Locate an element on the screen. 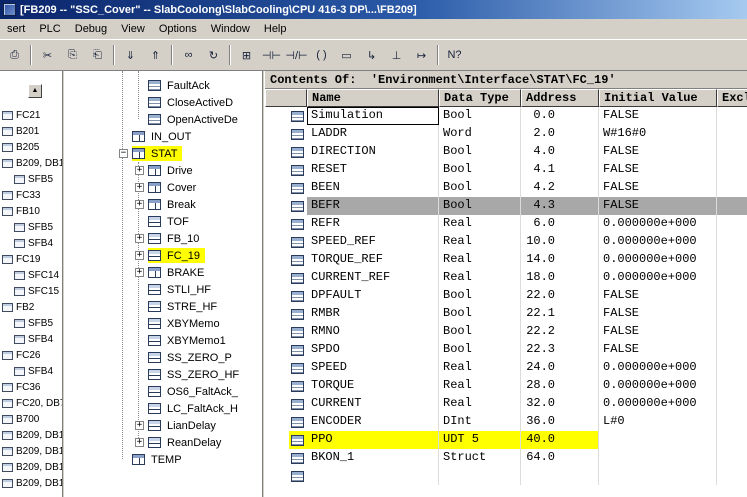  download-icon: ⇓ is located at coordinates (130, 55).